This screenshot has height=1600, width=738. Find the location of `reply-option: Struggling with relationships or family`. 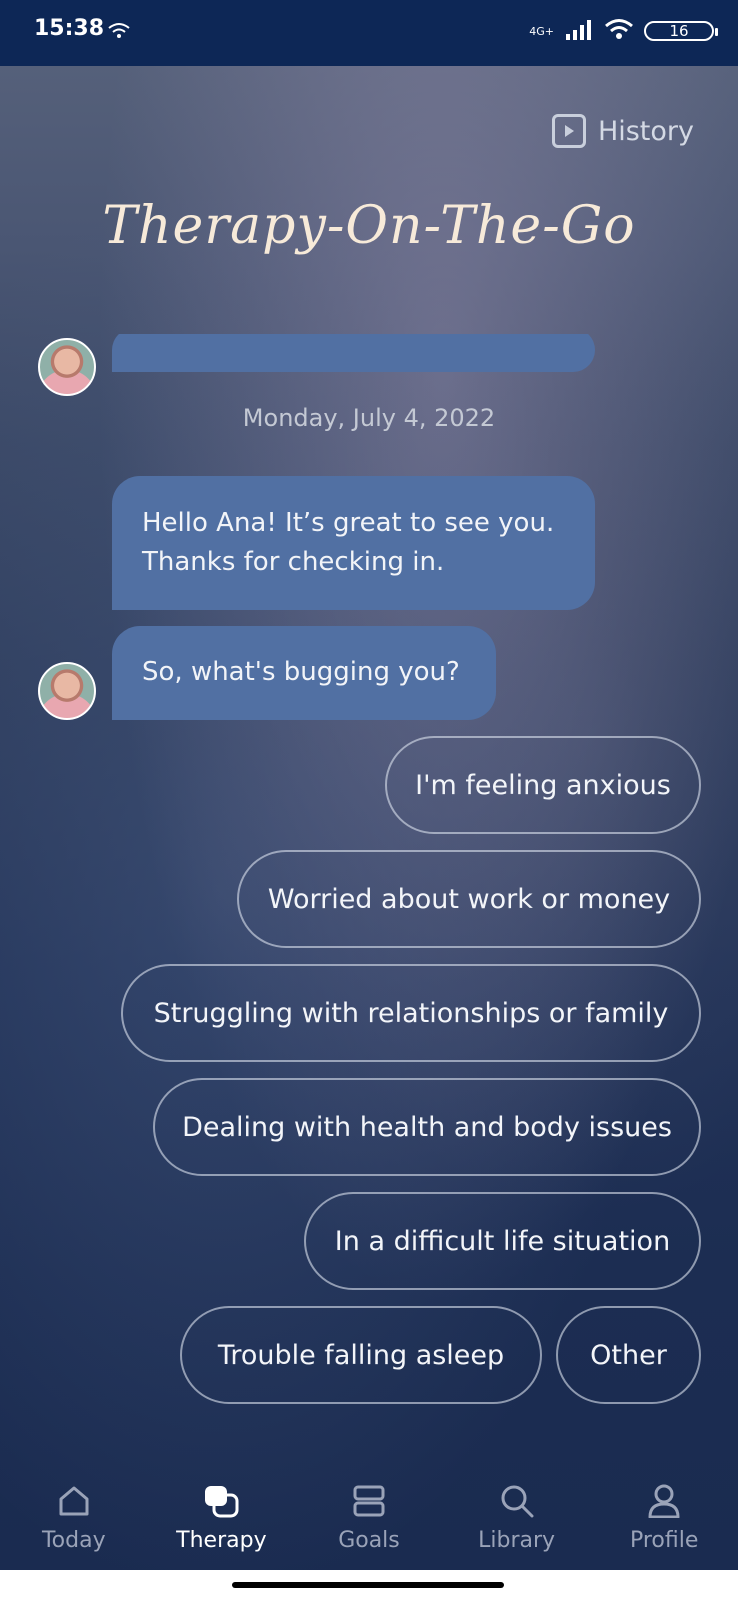

reply-option: Struggling with relationships or family is located at coordinates (411, 1013).